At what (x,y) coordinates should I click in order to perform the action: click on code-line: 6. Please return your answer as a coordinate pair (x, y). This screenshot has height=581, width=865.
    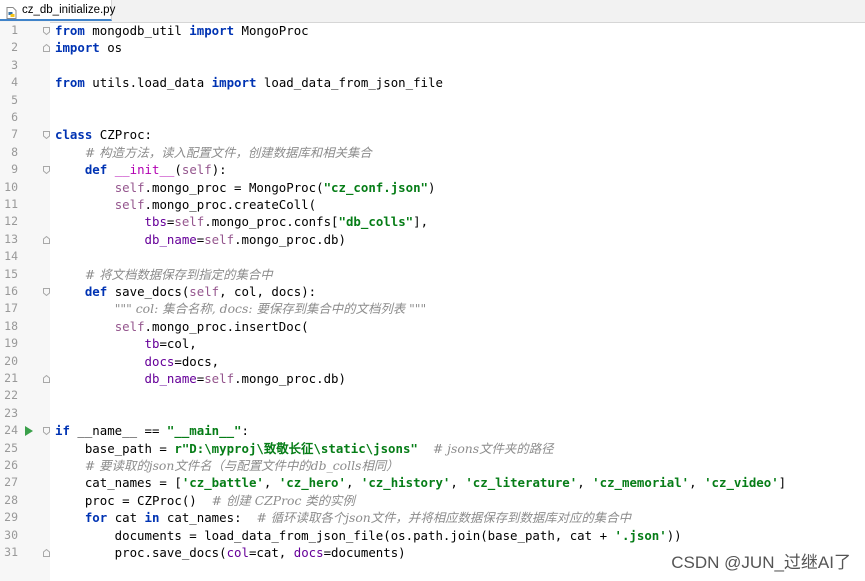
    Looking at the image, I should click on (432, 117).